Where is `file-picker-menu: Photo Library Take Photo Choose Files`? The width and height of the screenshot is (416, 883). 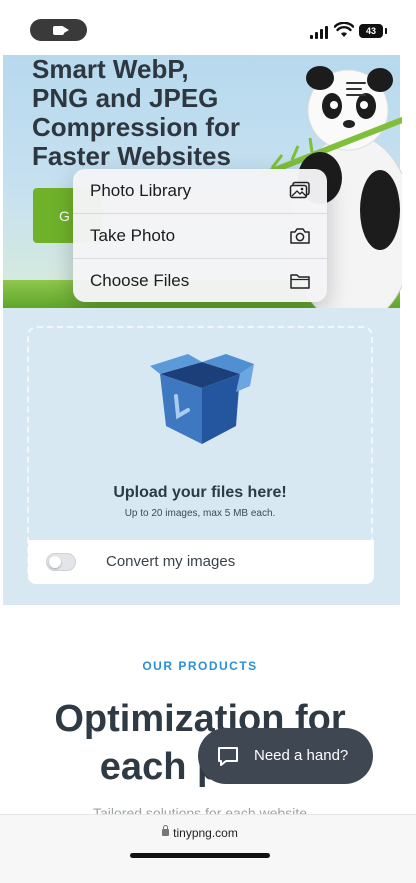 file-picker-menu: Photo Library Take Photo Choose Files is located at coordinates (200, 235).